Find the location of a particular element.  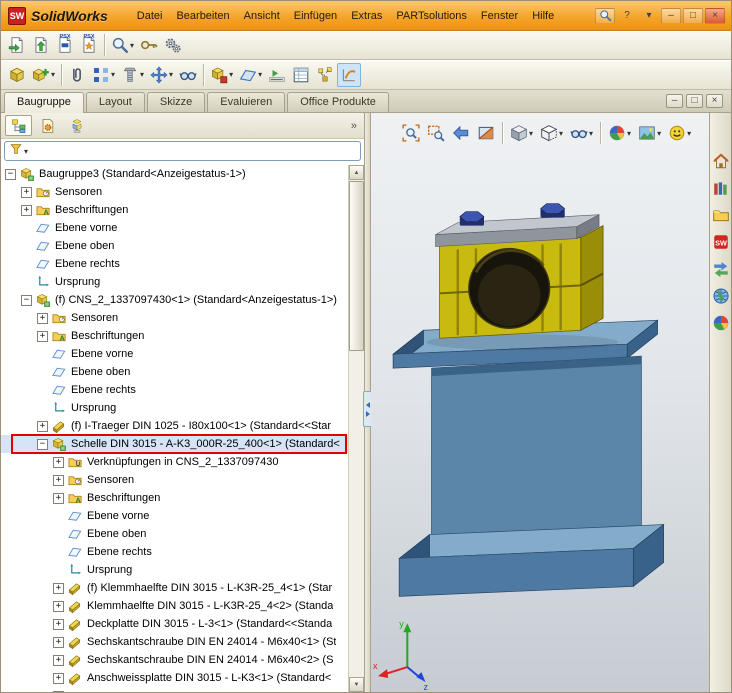

partsolutions-search-dropdown-arrow: ▾ is located at coordinates (132, 45).